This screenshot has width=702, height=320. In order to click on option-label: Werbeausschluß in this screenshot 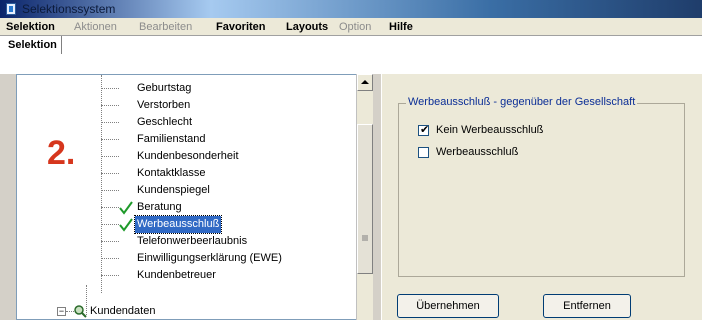, I will do `click(477, 152)`.